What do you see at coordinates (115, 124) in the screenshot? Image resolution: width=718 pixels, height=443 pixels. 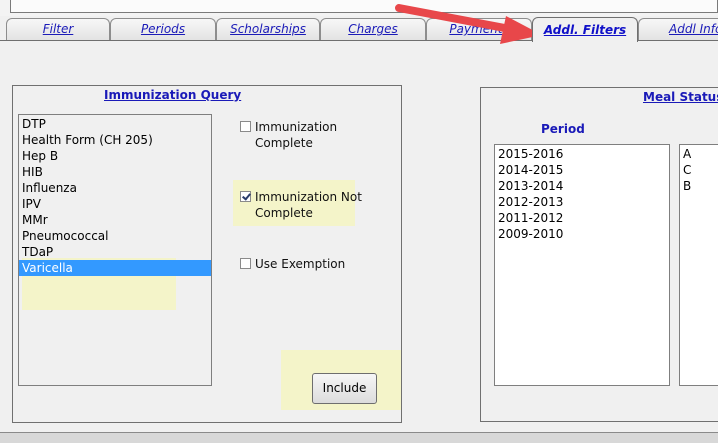 I see `list-item: DTP` at bounding box center [115, 124].